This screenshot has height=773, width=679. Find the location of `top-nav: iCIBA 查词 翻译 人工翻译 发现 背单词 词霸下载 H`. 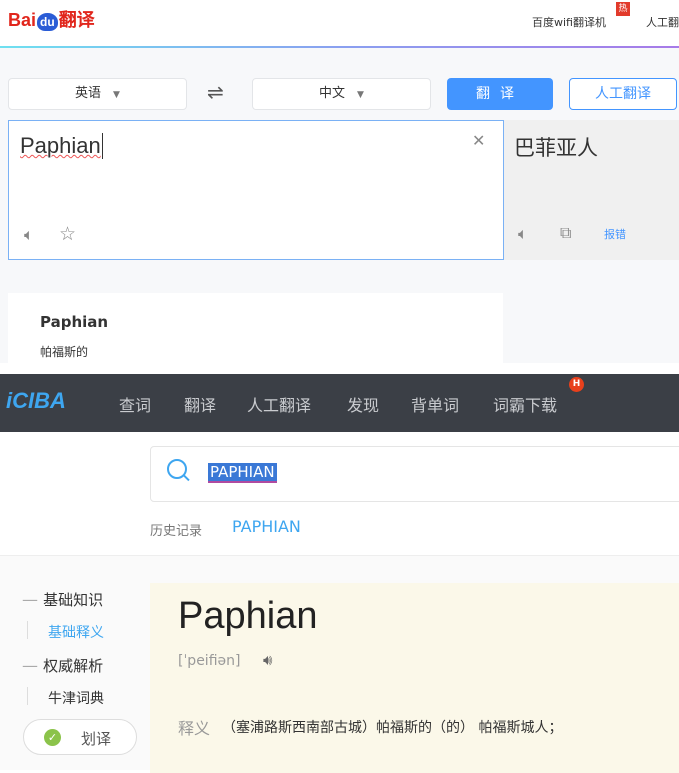

top-nav: iCIBA 查词 翻译 人工翻译 发现 背单词 词霸下载 H is located at coordinates (339, 403).